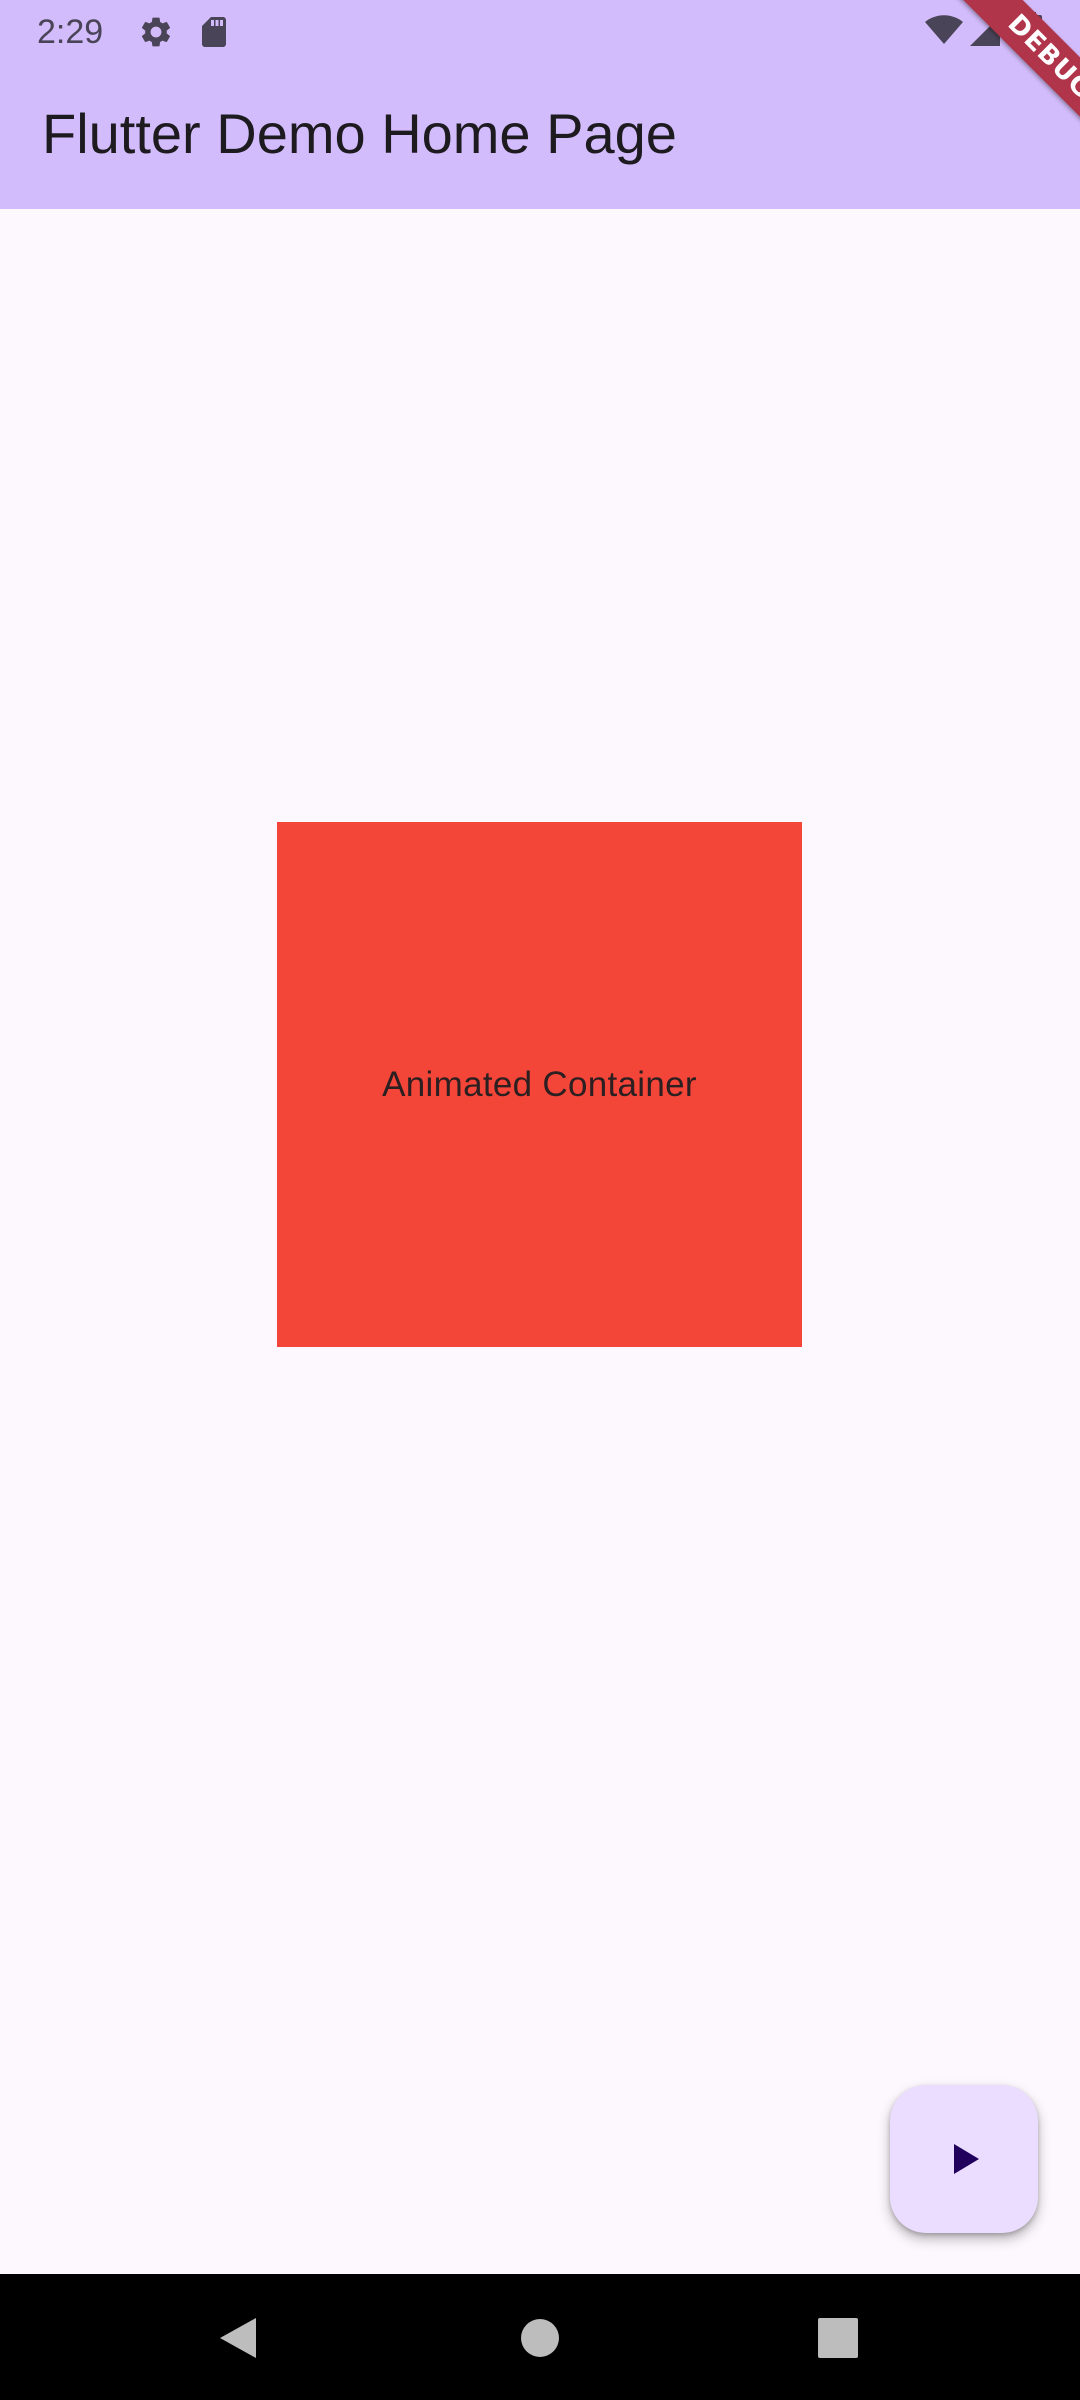  What do you see at coordinates (156, 32) in the screenshot?
I see `gear-icon` at bounding box center [156, 32].